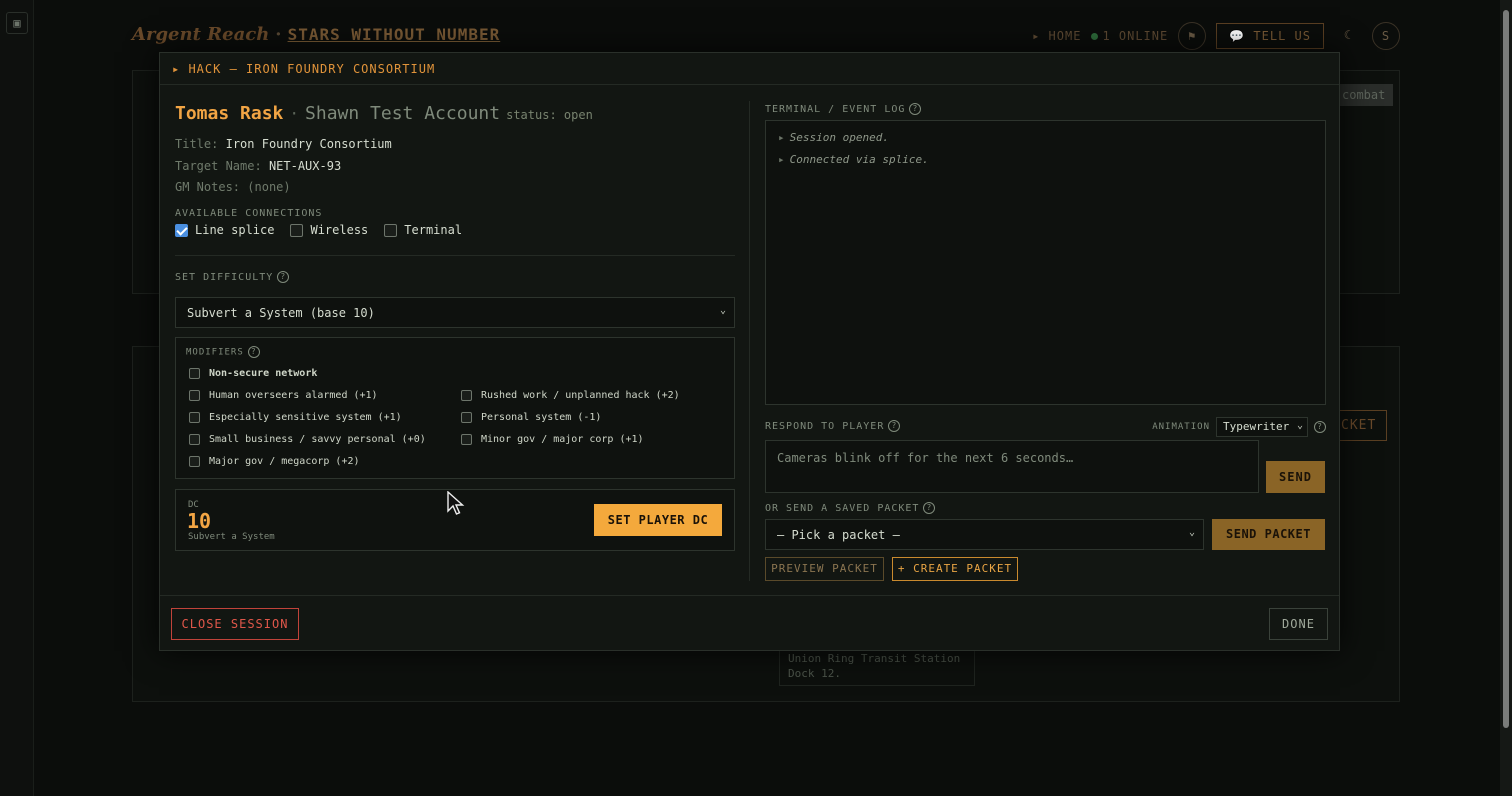 The image size is (1512, 796). I want to click on connections-group: Line splice Wireless Terminal, so click(318, 230).